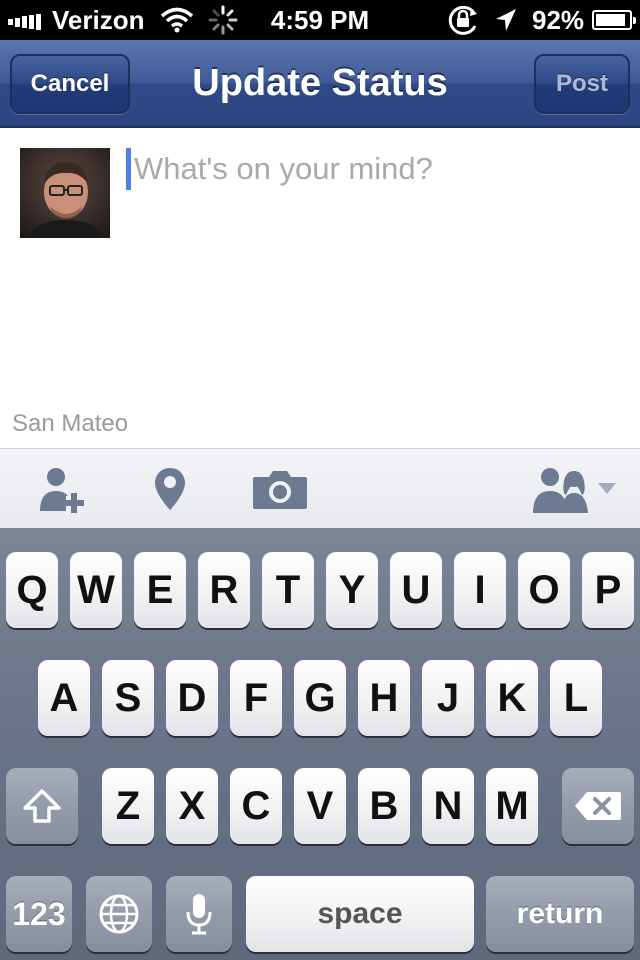 Image resolution: width=640 pixels, height=960 pixels. What do you see at coordinates (384, 698) in the screenshot?
I see `key-h: H` at bounding box center [384, 698].